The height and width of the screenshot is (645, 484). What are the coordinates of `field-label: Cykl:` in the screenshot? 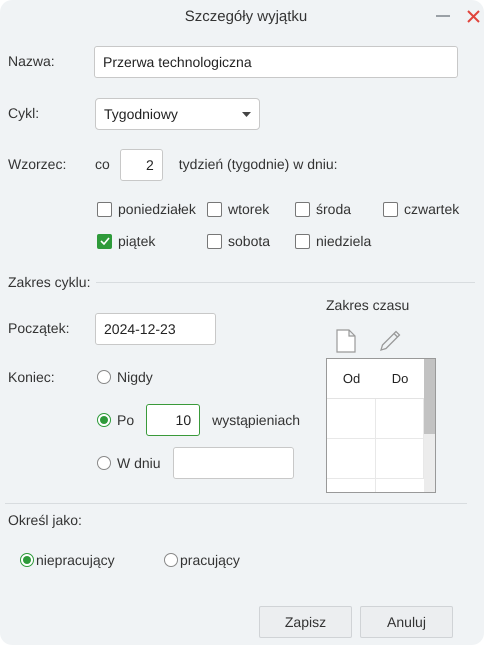 It's located at (24, 112).